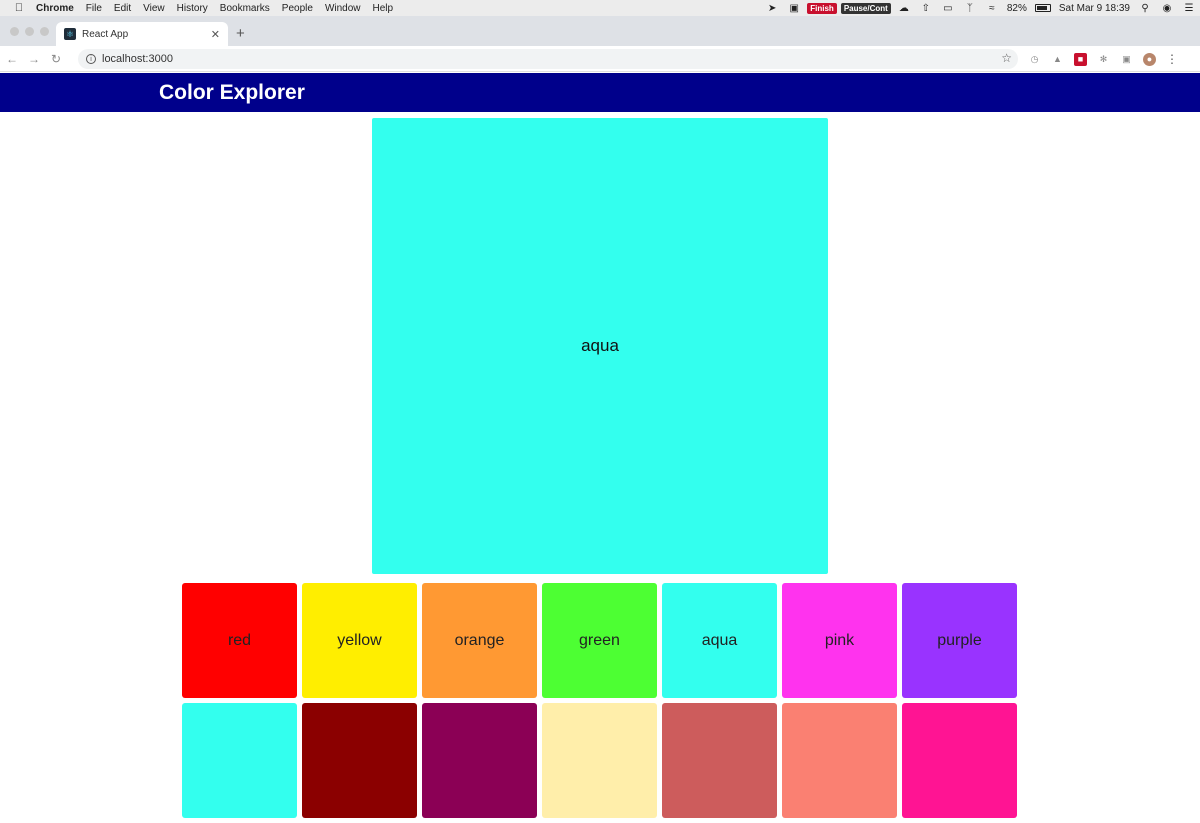  I want to click on selected-color-label: aqua, so click(600, 345).